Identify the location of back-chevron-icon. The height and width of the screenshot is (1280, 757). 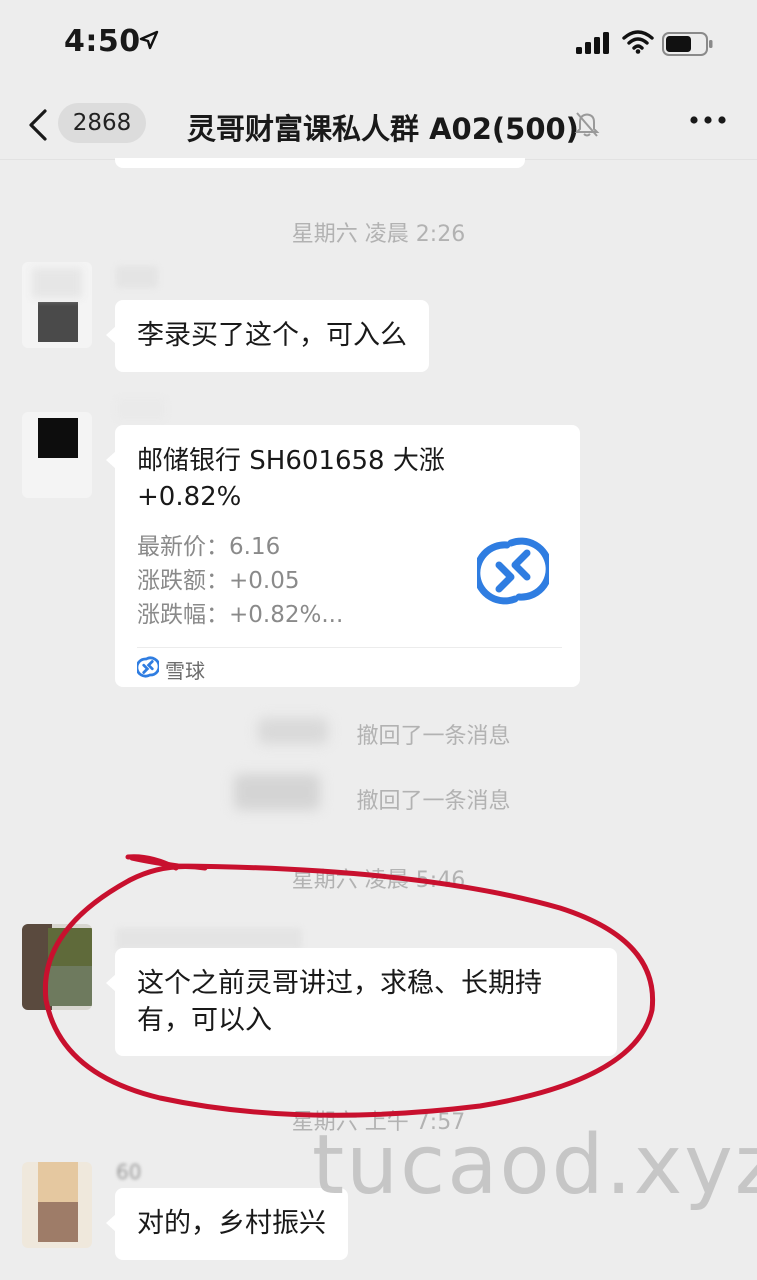
(38, 125).